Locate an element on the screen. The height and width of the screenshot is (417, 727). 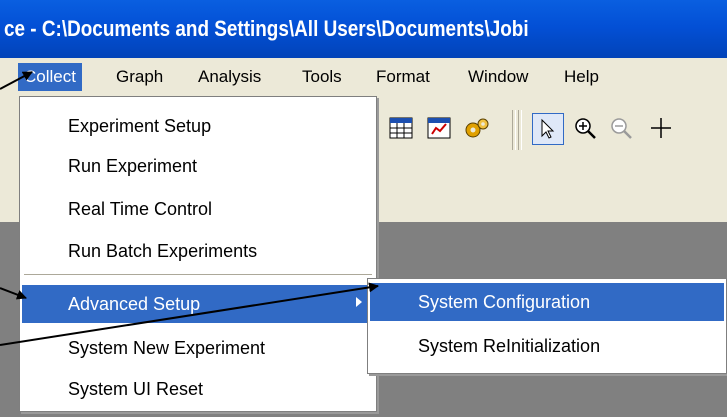
annotation-arrow-collect is located at coordinates (16, 80).